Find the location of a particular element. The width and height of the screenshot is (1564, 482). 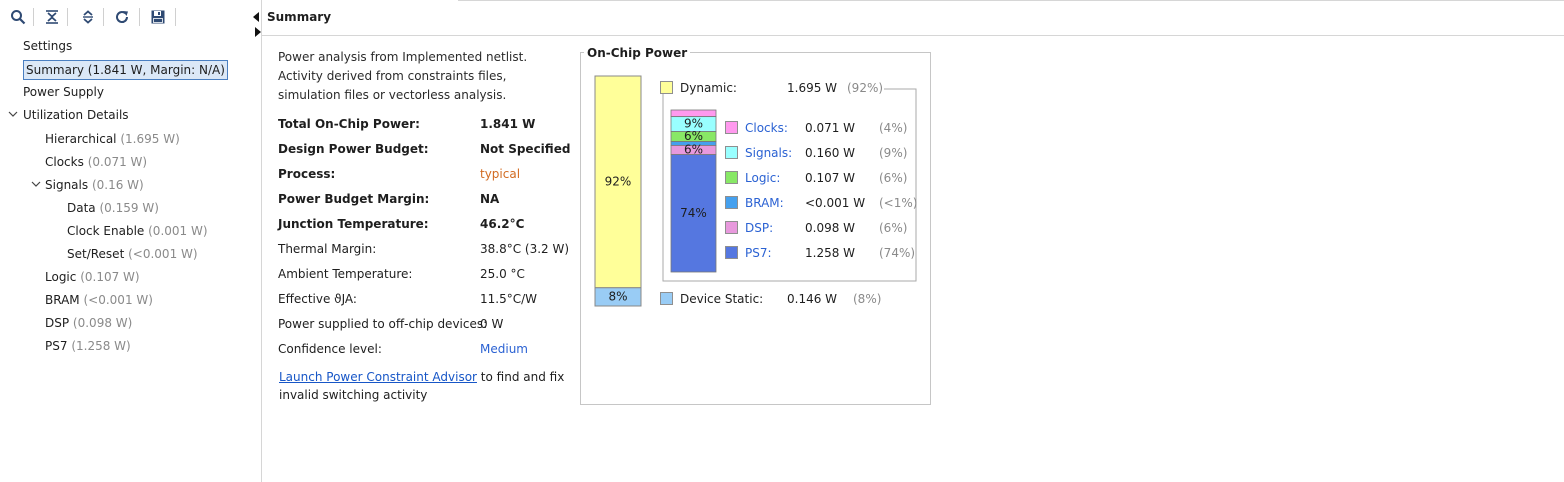

legend-bram: BRAM: <0.001 W (<1%) is located at coordinates (822, 203).